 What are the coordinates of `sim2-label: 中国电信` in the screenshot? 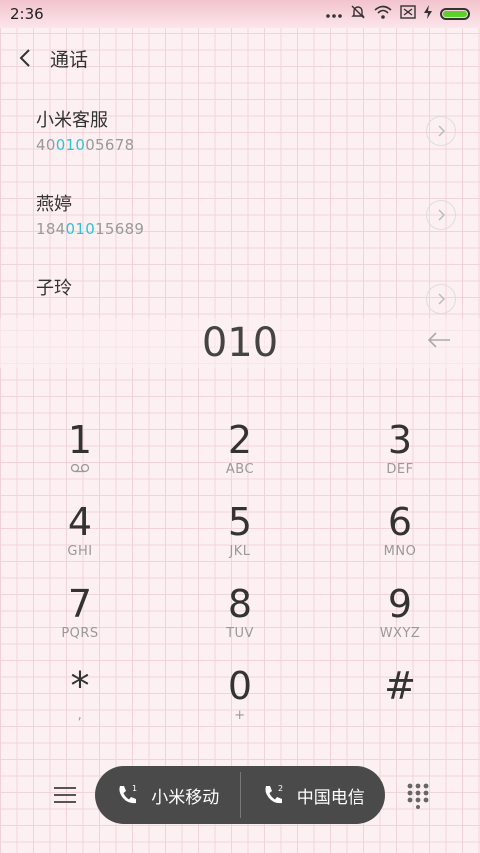 It's located at (330, 797).